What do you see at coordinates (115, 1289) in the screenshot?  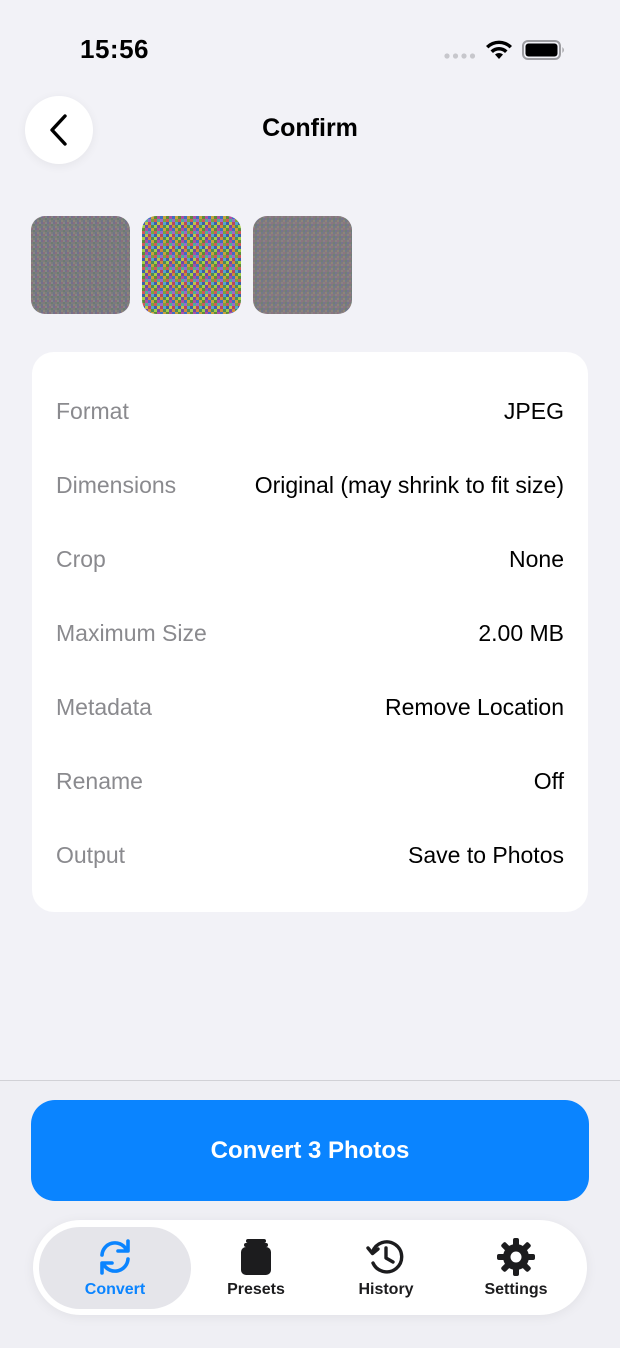 I see `tab-label: Convert` at bounding box center [115, 1289].